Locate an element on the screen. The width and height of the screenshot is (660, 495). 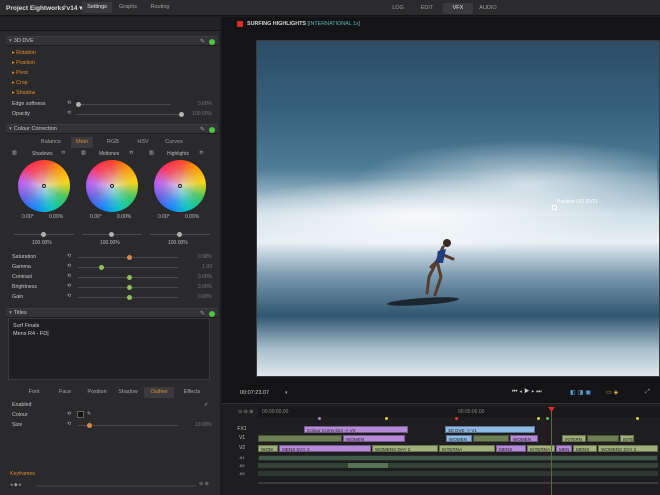
timecode-dropdown-icon: ▾ is located at coordinates (286, 393).